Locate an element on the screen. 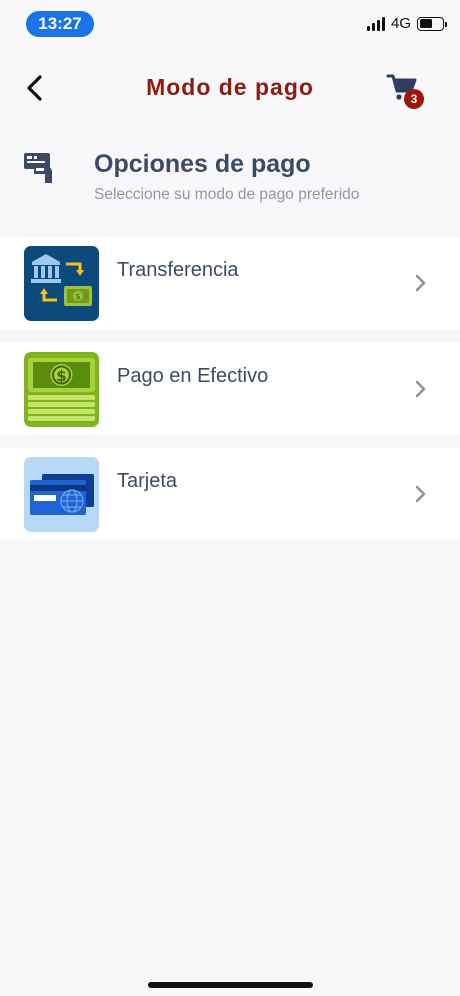 The height and width of the screenshot is (996, 460). status-bar: 13:27 4G is located at coordinates (230, 24).